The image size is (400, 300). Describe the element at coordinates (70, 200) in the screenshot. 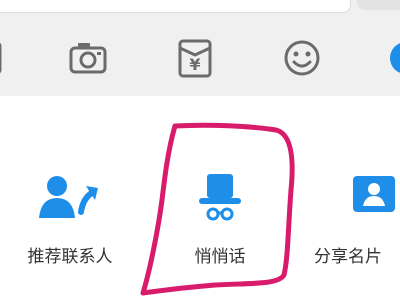

I see `add-contact-icon` at that location.